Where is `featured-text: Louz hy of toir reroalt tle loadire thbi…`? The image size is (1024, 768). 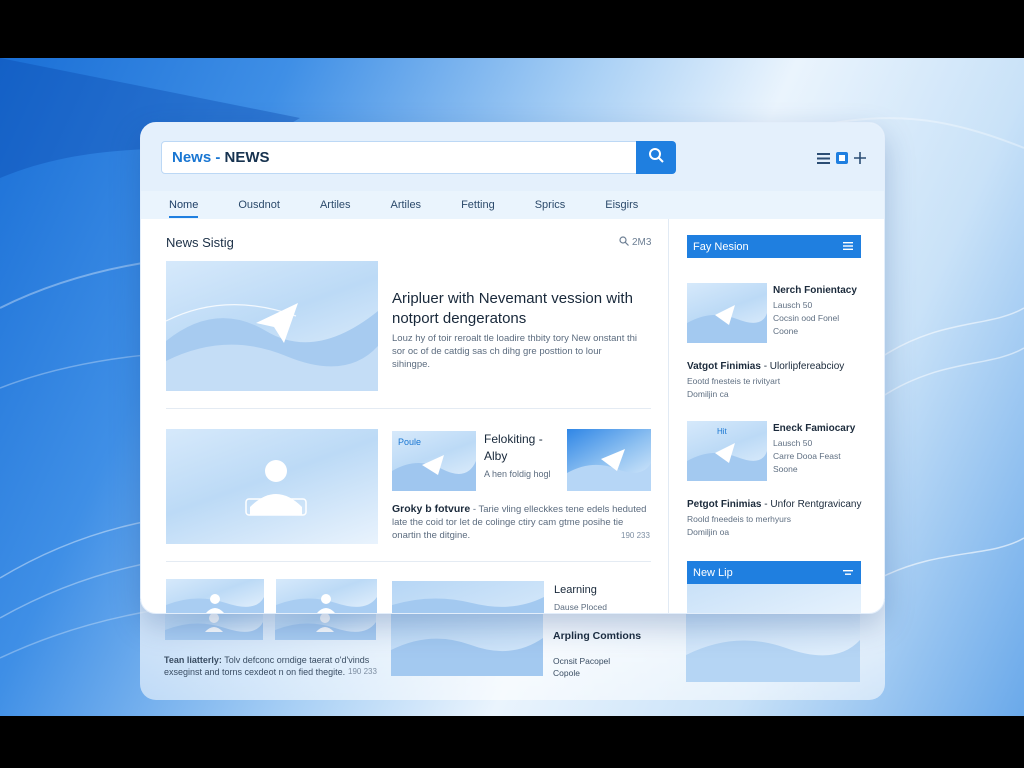 featured-text: Louz hy of toir reroalt tle loadire thbi… is located at coordinates (515, 351).